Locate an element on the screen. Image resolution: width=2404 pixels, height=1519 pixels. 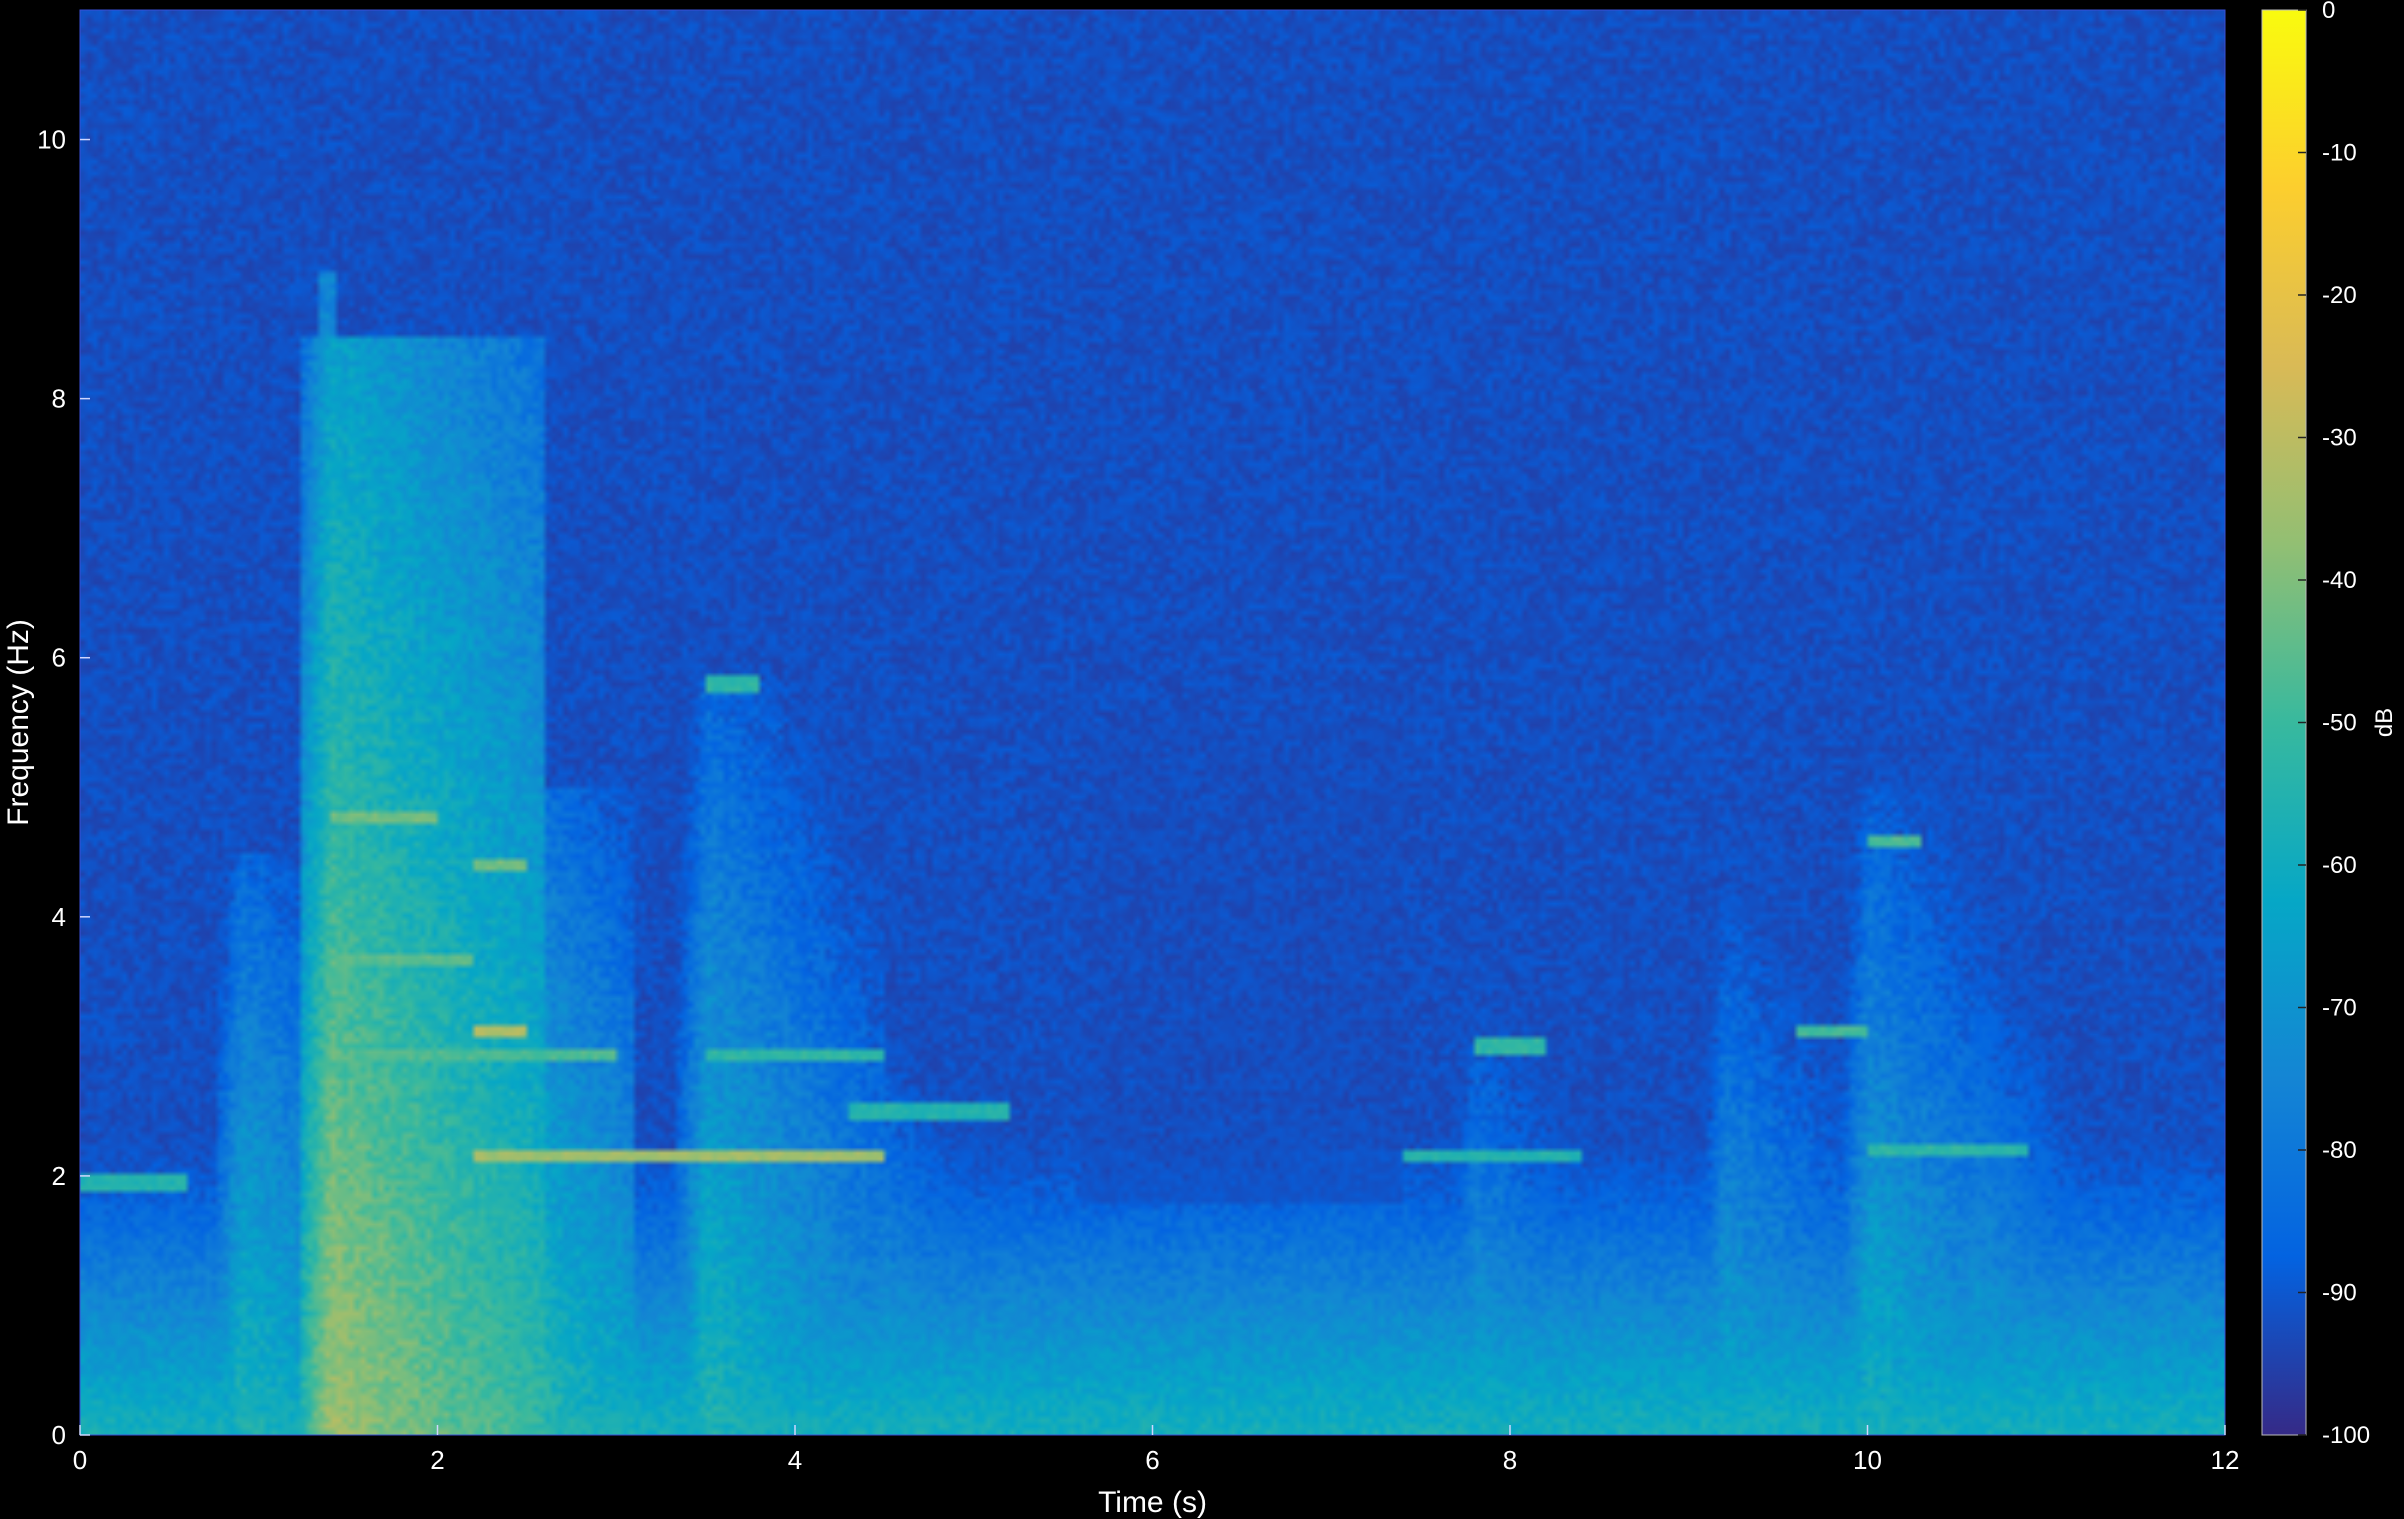
x-tick-label: 4 is located at coordinates (795, 1460).